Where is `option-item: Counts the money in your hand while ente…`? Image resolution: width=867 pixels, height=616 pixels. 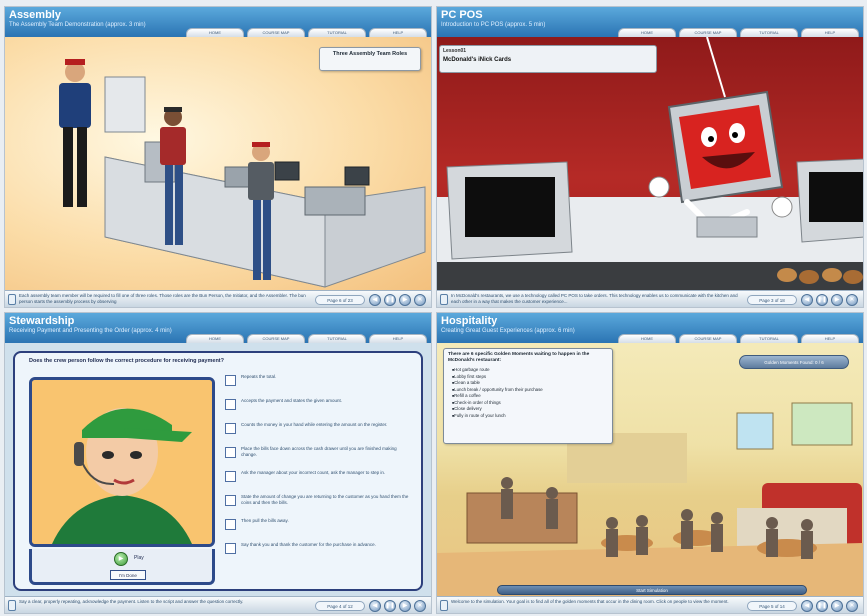 option-item: Counts the money in your hand while ente… is located at coordinates (320, 432).